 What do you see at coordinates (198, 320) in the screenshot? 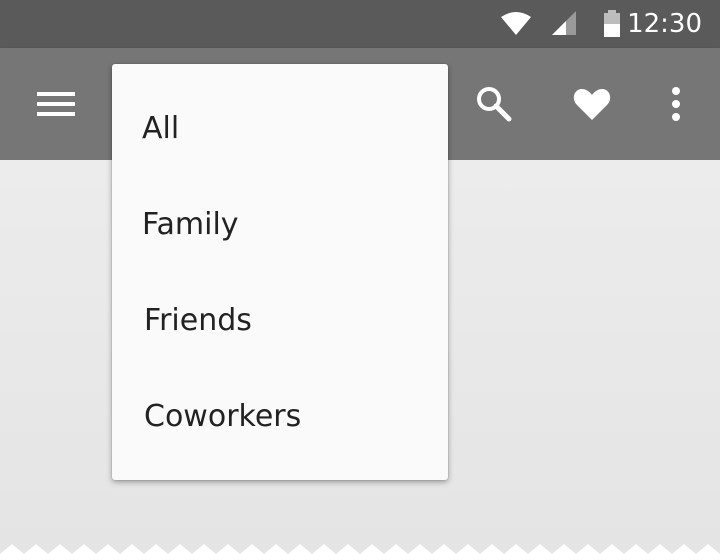
I see `menu-item-label: Friends` at bounding box center [198, 320].